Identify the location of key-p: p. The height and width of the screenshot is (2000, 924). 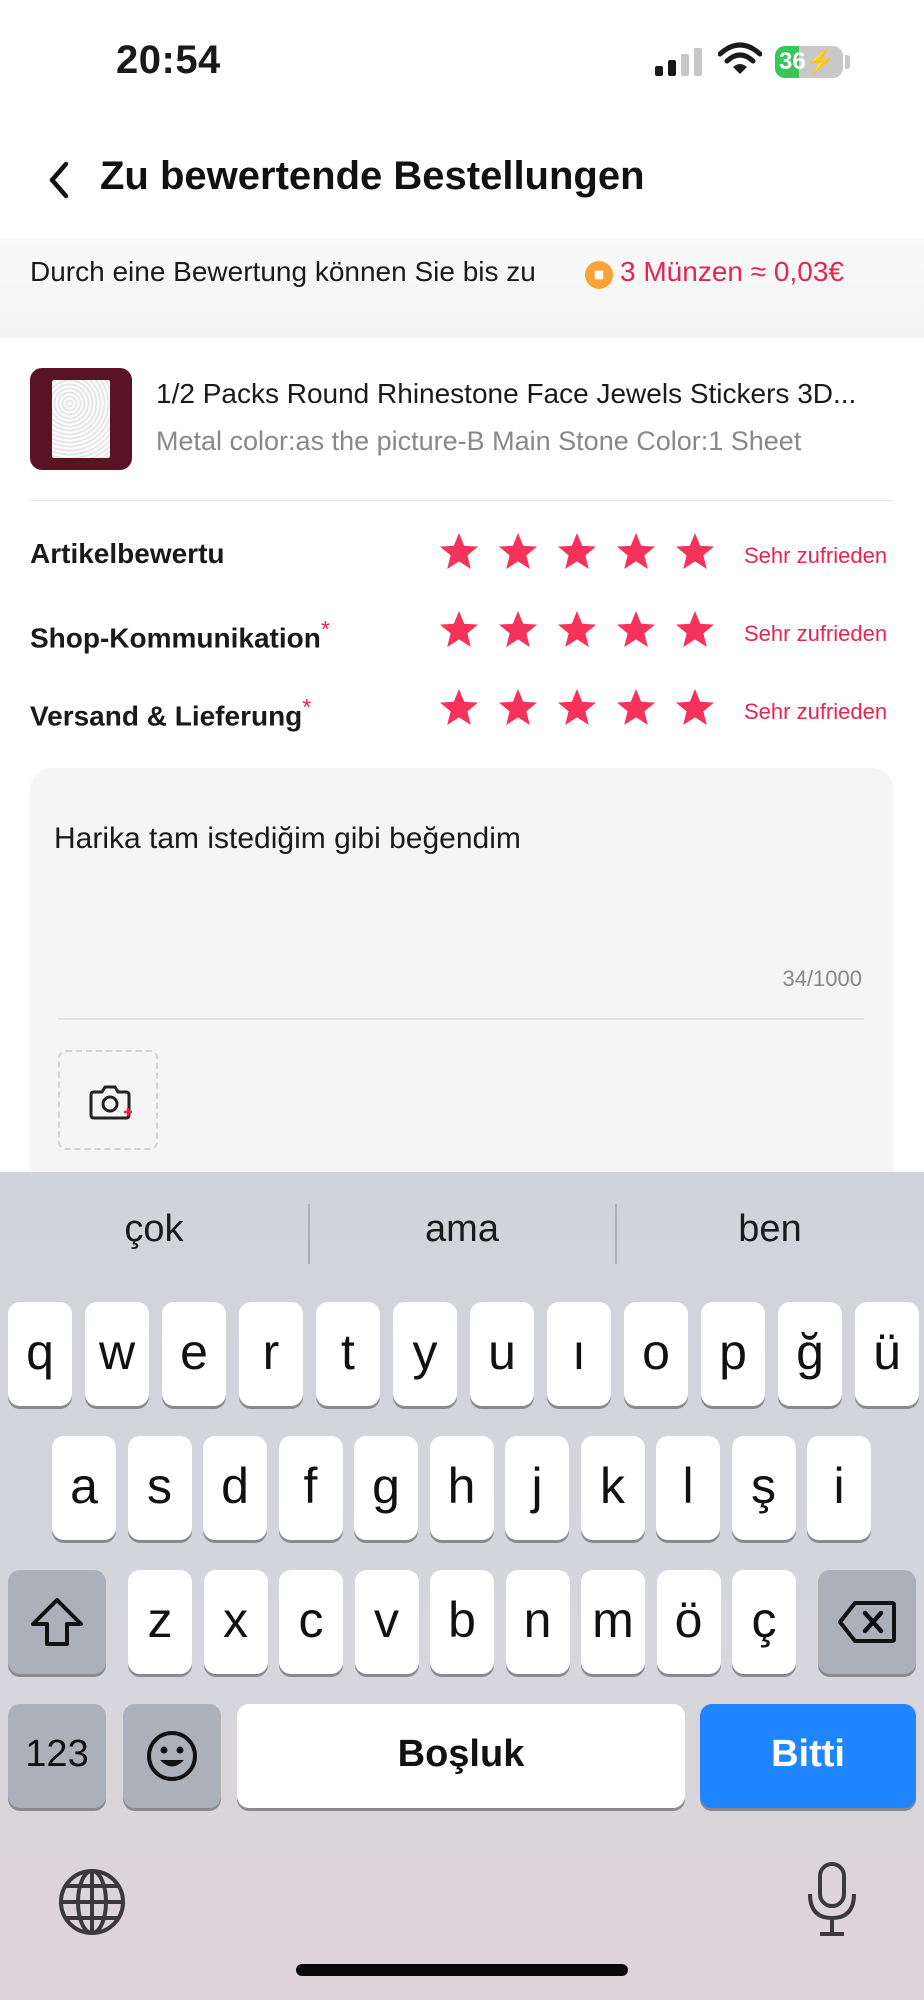
(733, 1354).